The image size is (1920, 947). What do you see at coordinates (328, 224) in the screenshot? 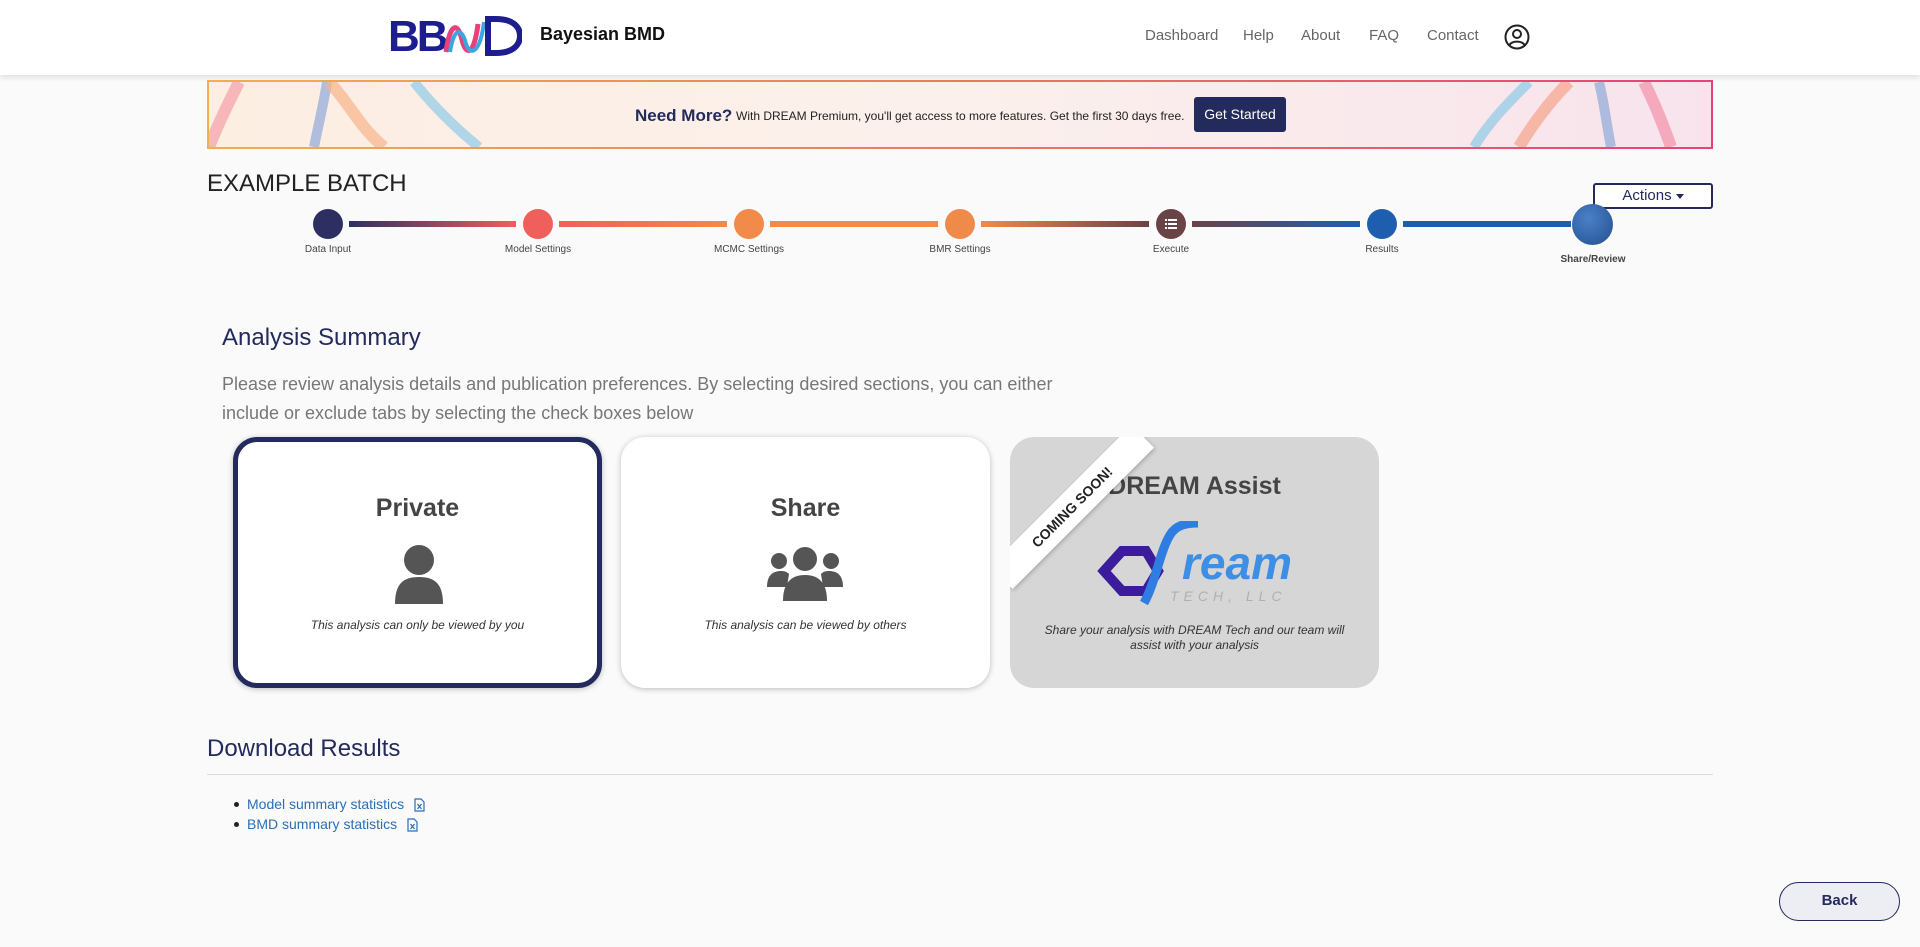
I see `step-data-input` at bounding box center [328, 224].